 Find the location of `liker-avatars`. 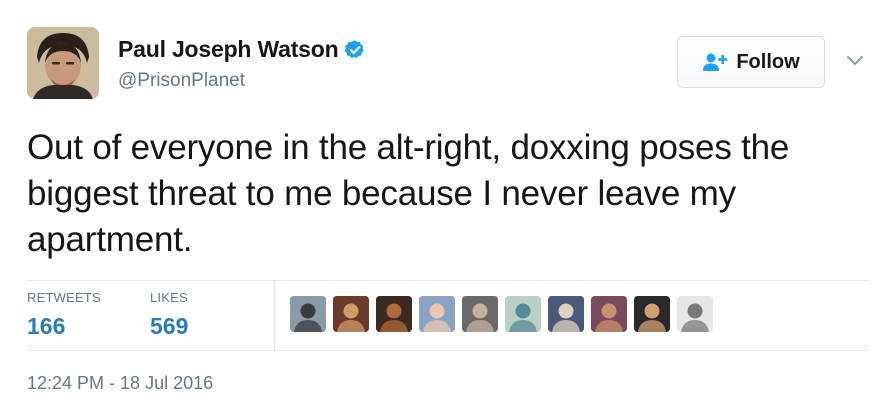

liker-avatars is located at coordinates (505, 314).